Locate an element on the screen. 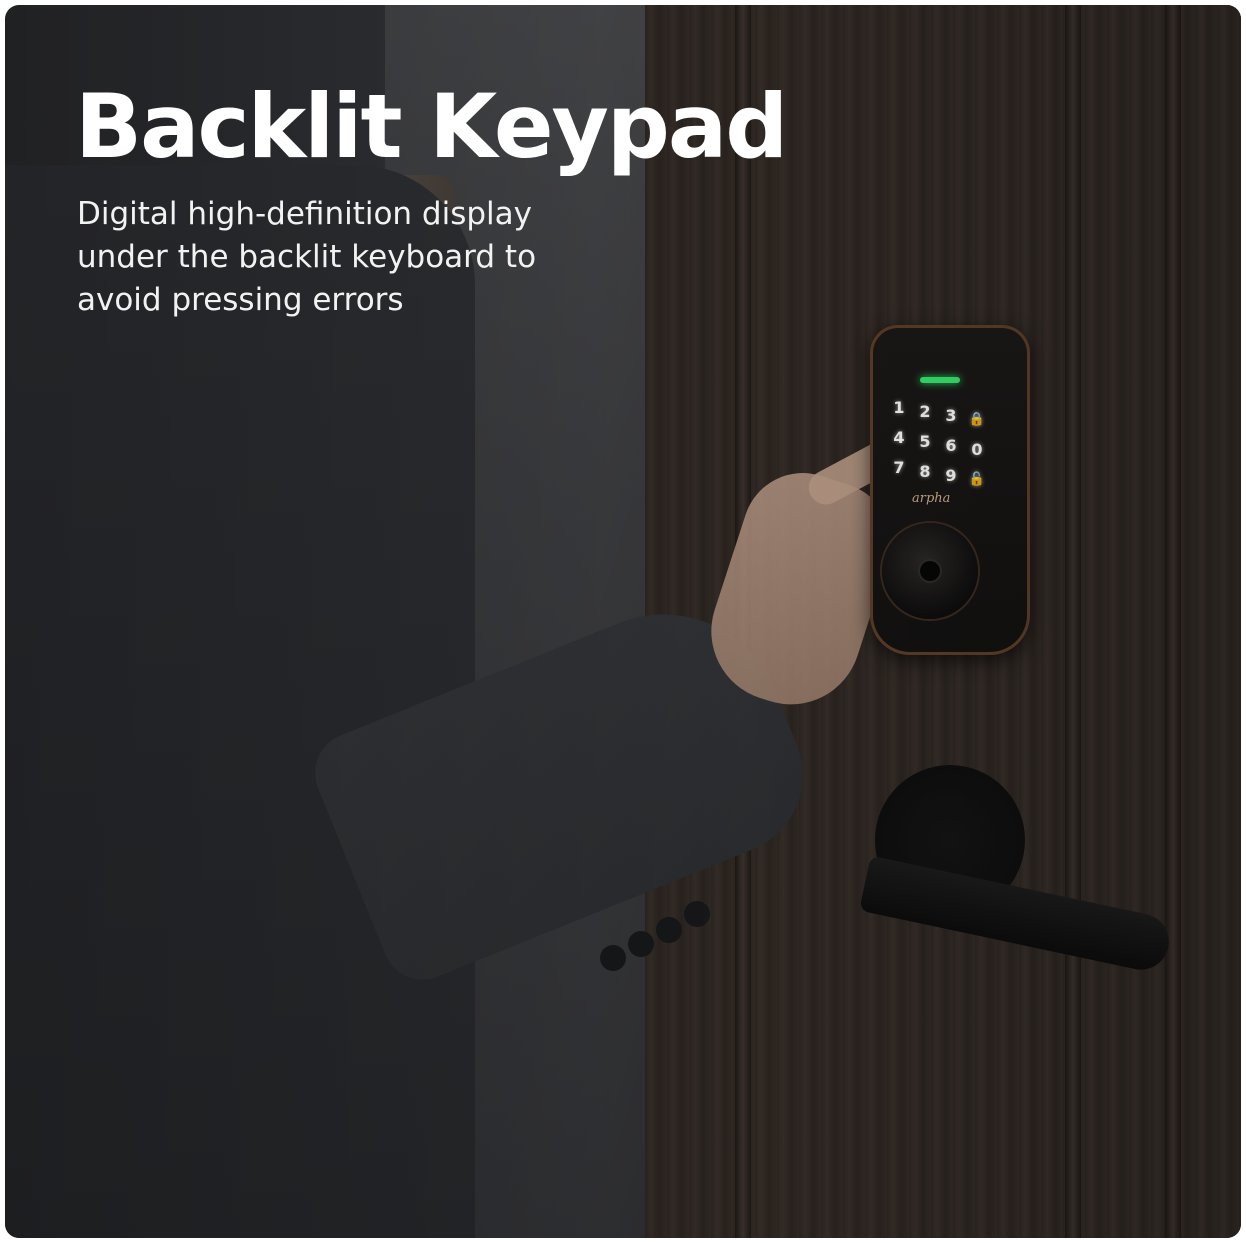 The height and width of the screenshot is (1243, 1246). headline: Backlit Keypad is located at coordinates (431, 126).